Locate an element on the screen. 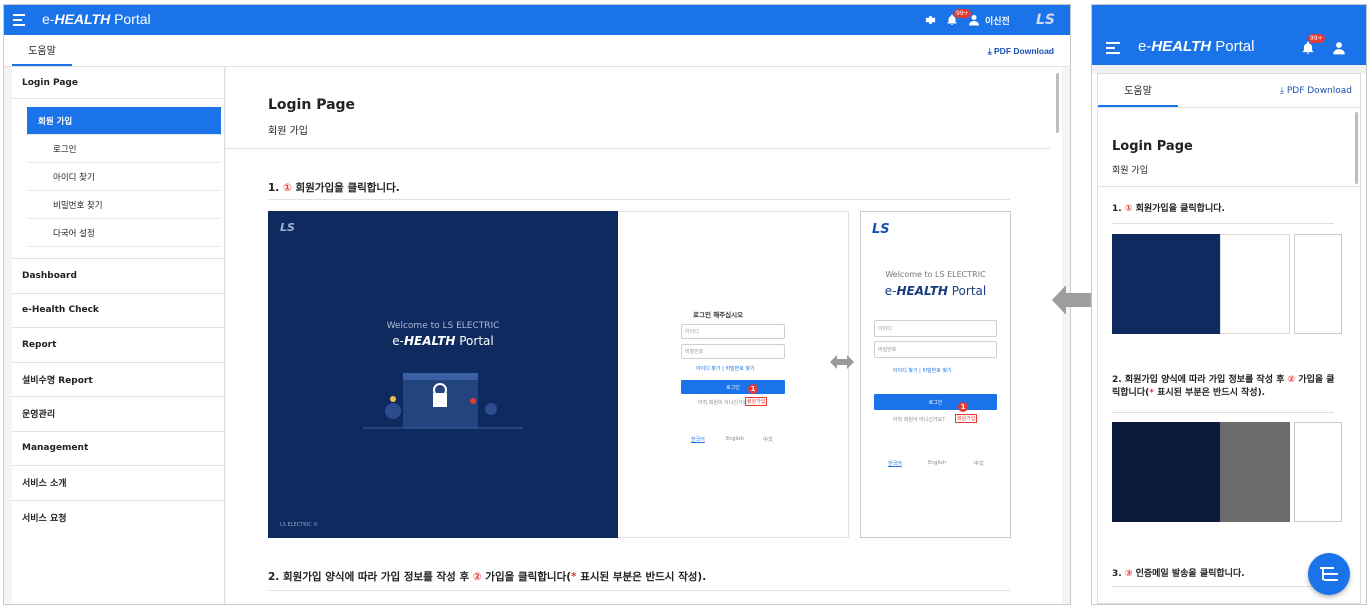 This screenshot has height=610, width=1371. user-name: 이신전 is located at coordinates (997, 21).